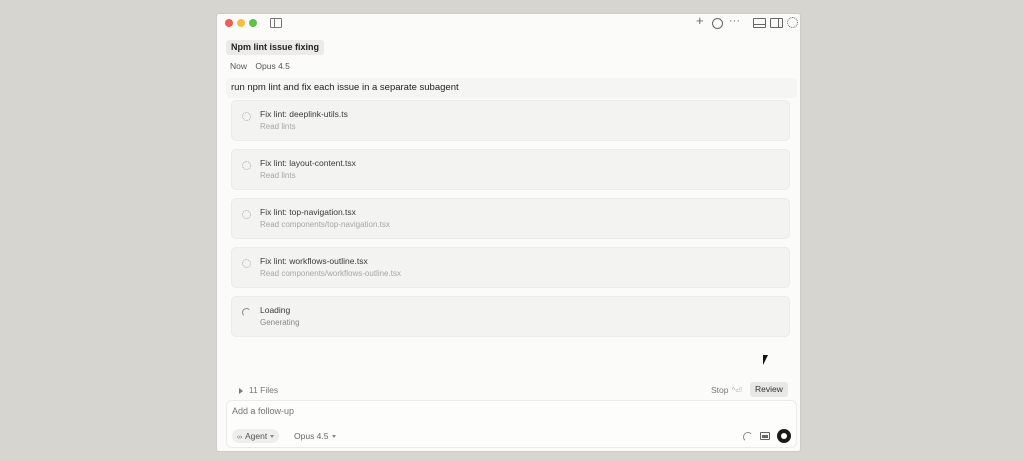  What do you see at coordinates (308, 212) in the screenshot?
I see `task-title: Fix lint: top-navigation.tsx` at bounding box center [308, 212].